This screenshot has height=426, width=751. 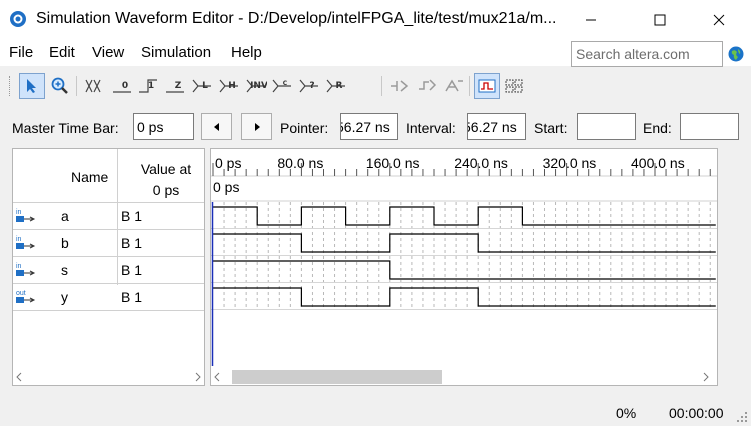 I want to click on random-value-glyph: R, so click(x=339, y=86).